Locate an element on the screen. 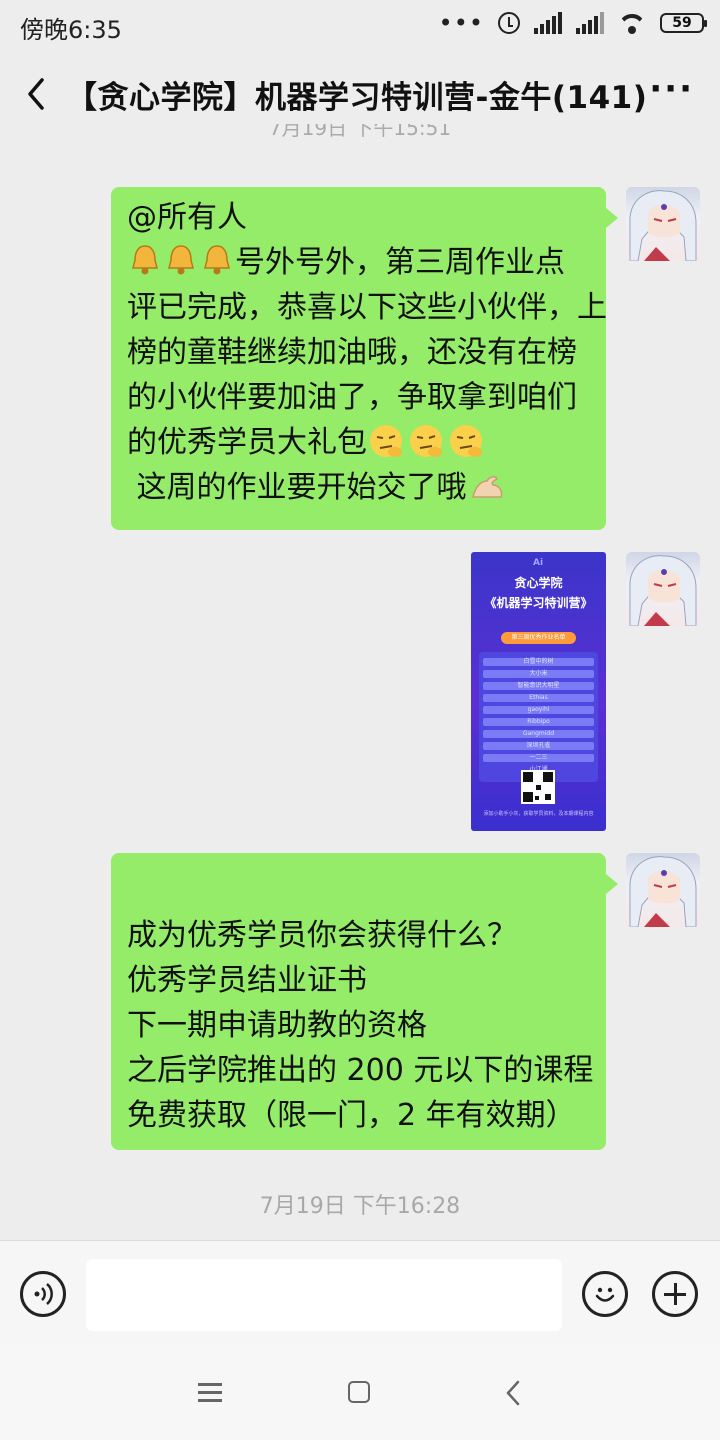  flexed-biceps-emoji-icon is located at coordinates (487, 486).